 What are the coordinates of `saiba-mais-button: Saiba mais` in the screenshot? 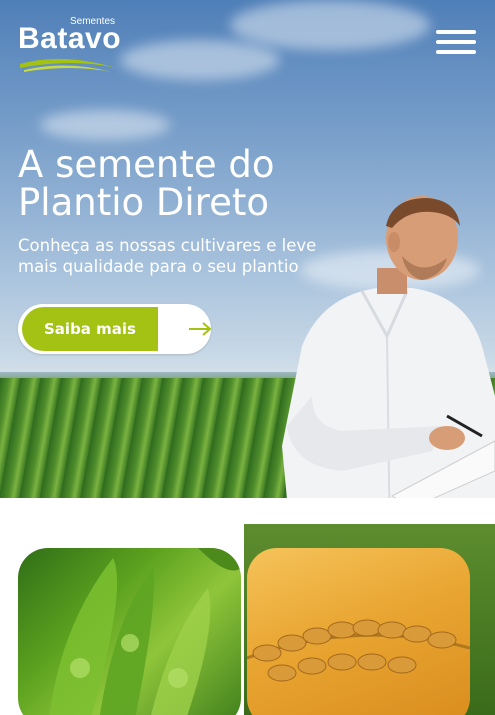 It's located at (114, 329).